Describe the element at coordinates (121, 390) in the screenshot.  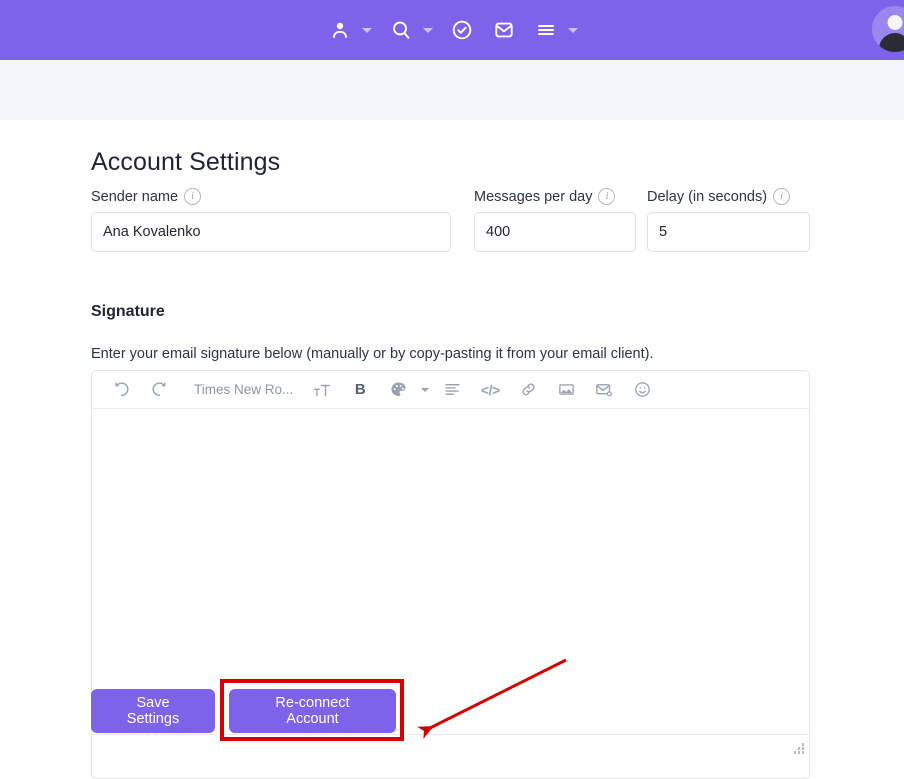
I see `undo-icon` at that location.